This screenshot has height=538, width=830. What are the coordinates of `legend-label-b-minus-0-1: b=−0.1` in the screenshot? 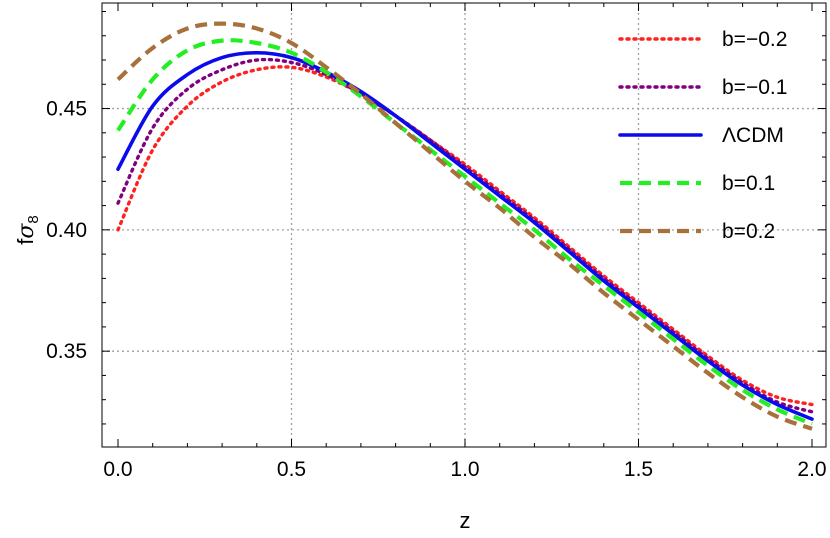 It's located at (754, 87).